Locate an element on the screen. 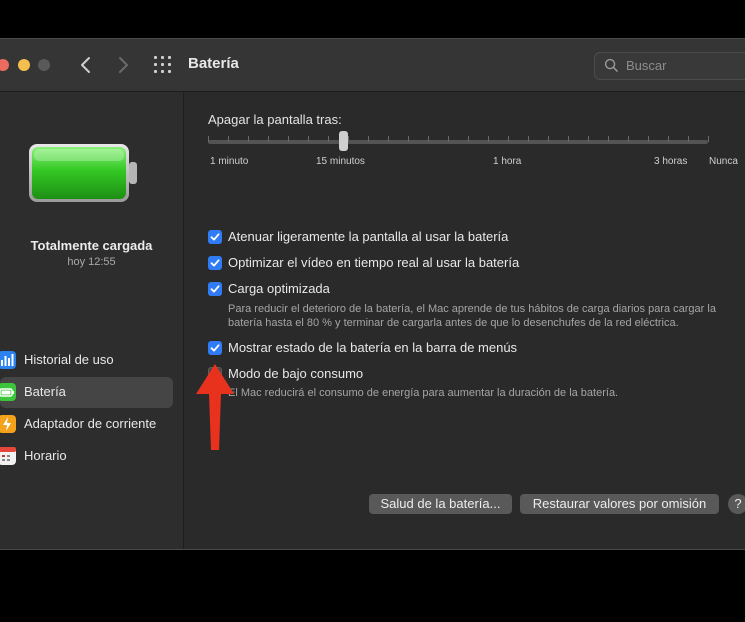 This screenshot has height=622, width=745. sidebar-item-battery: Batería is located at coordinates (86, 392).